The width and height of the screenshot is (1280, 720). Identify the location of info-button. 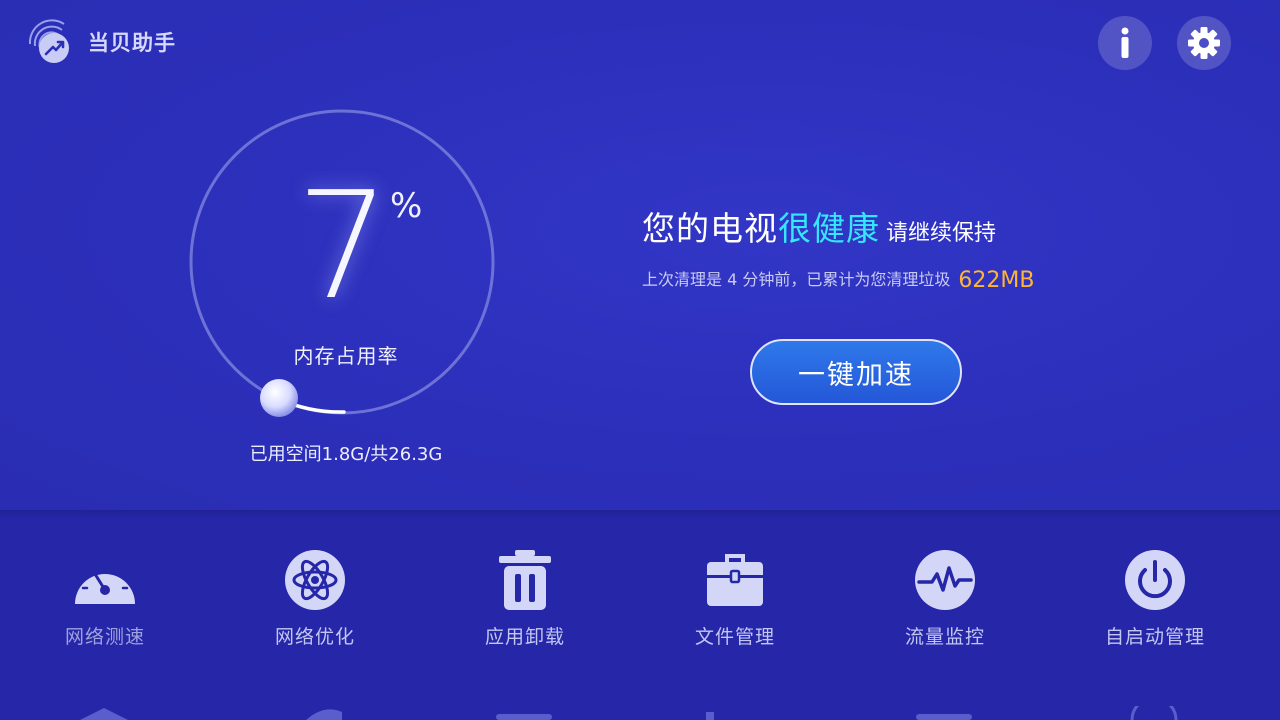
(1125, 43).